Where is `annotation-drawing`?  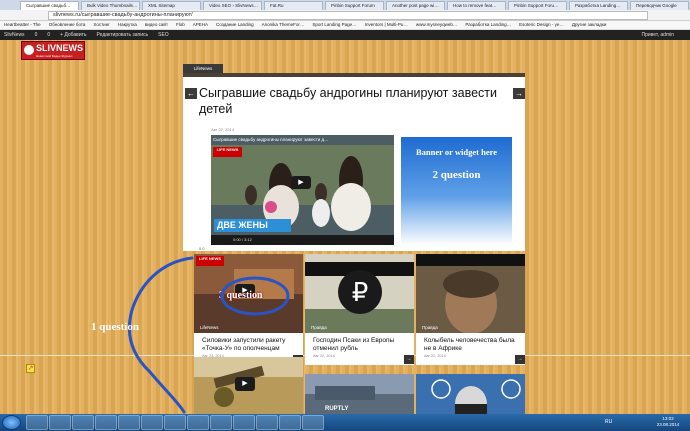
annotation-drawing is located at coordinates (208, 335).